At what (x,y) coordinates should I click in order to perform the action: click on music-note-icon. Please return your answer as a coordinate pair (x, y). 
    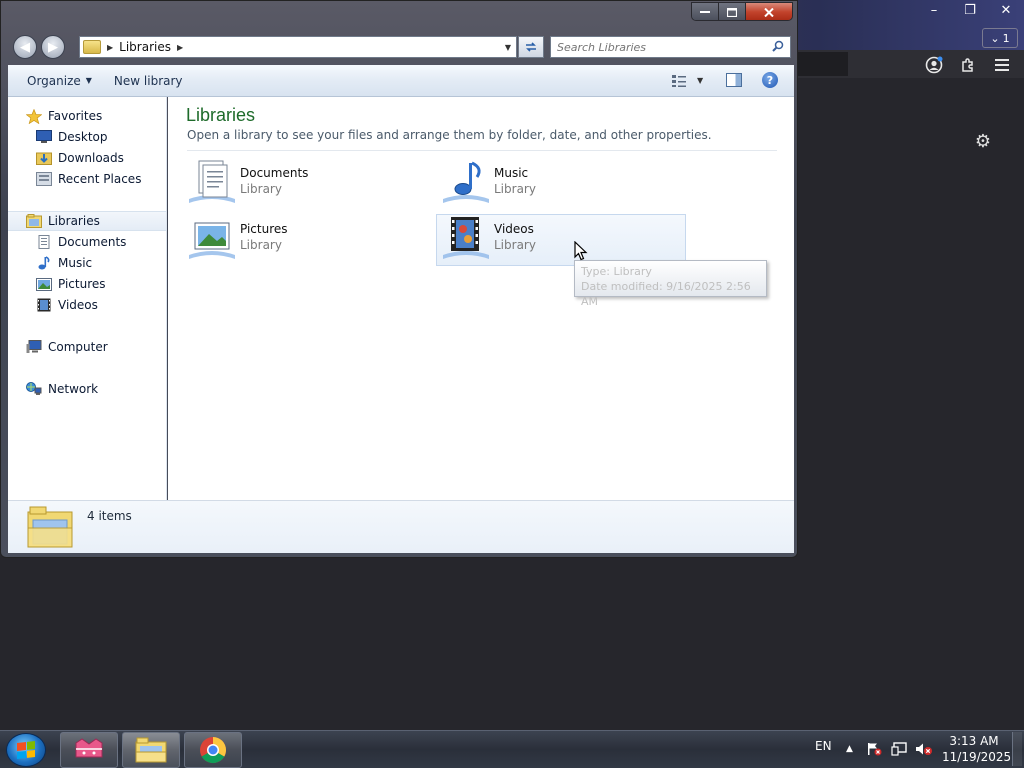
    Looking at the image, I should click on (44, 263).